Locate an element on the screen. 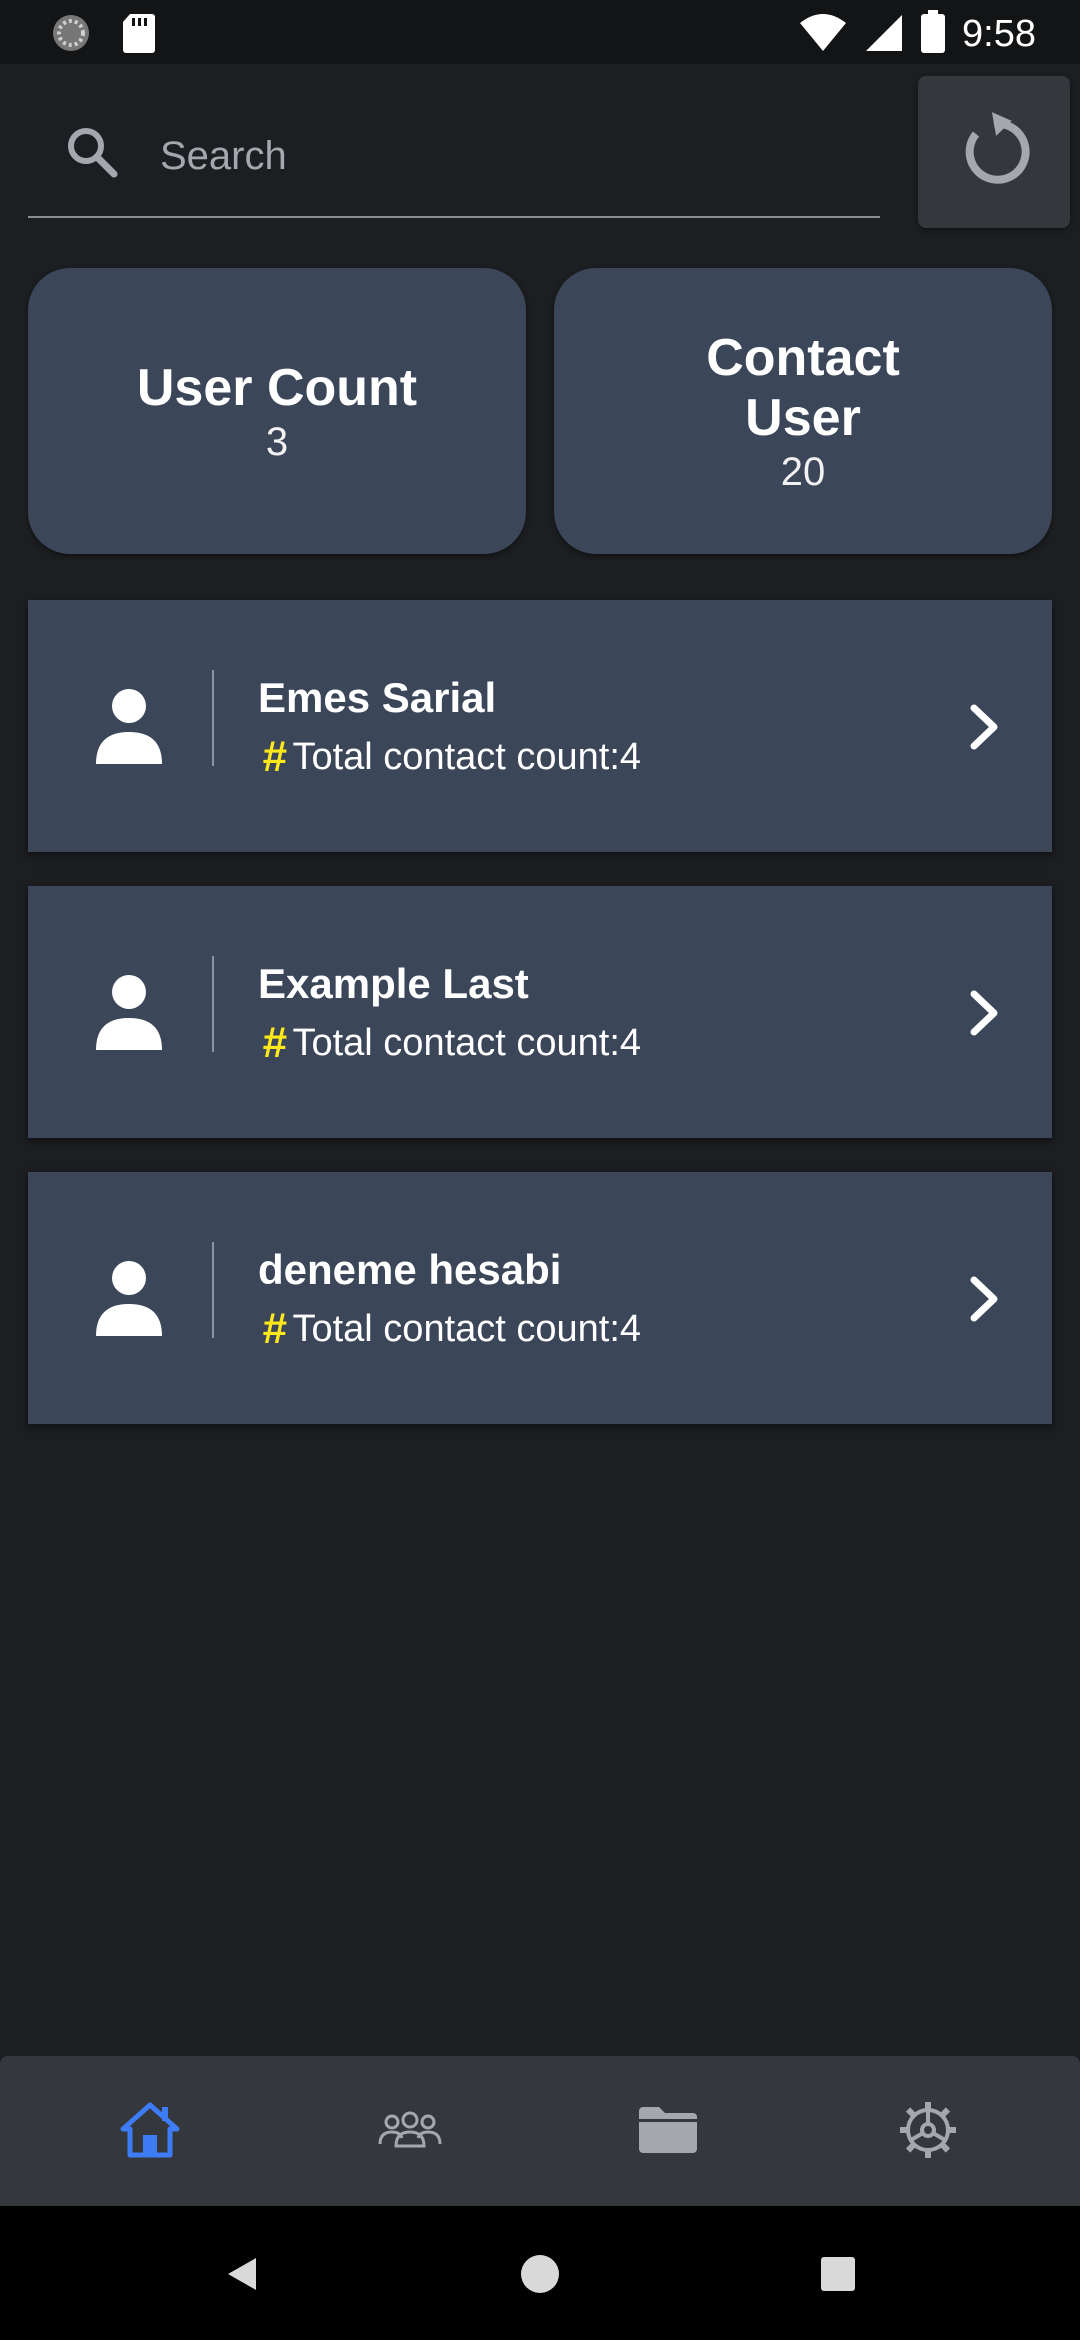 The image size is (1080, 2340). status-time: 9:58 is located at coordinates (999, 34).